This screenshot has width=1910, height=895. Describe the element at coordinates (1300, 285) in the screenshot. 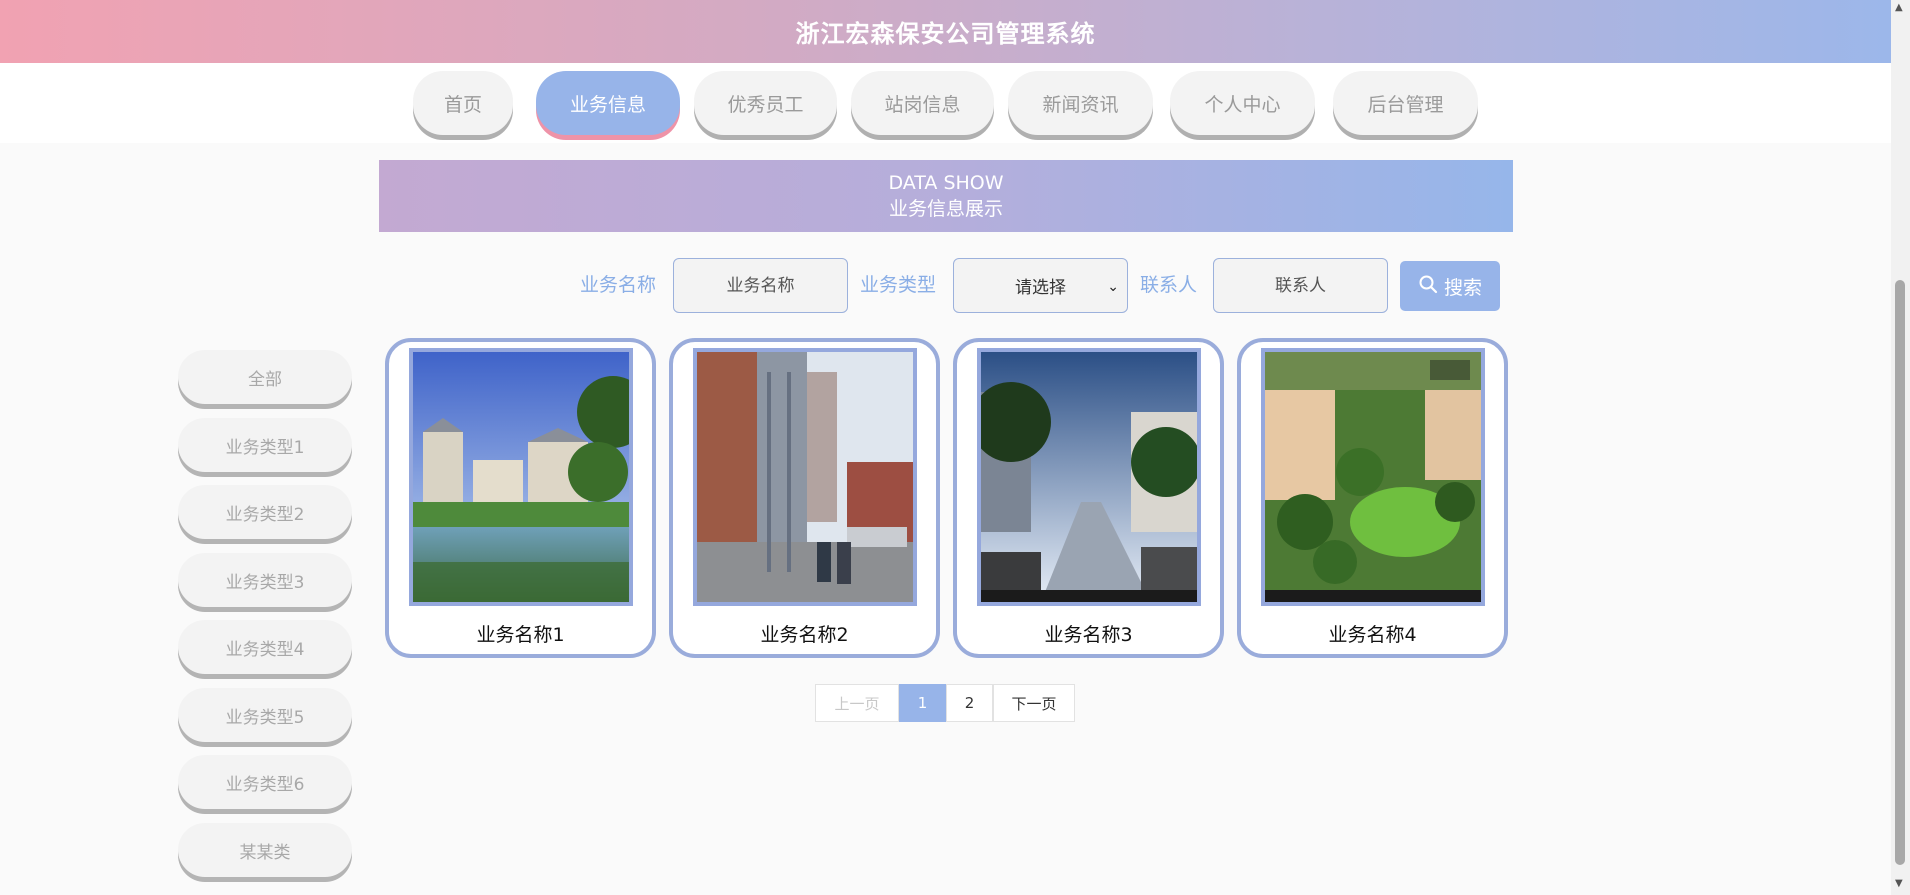

I see `contact-input` at that location.